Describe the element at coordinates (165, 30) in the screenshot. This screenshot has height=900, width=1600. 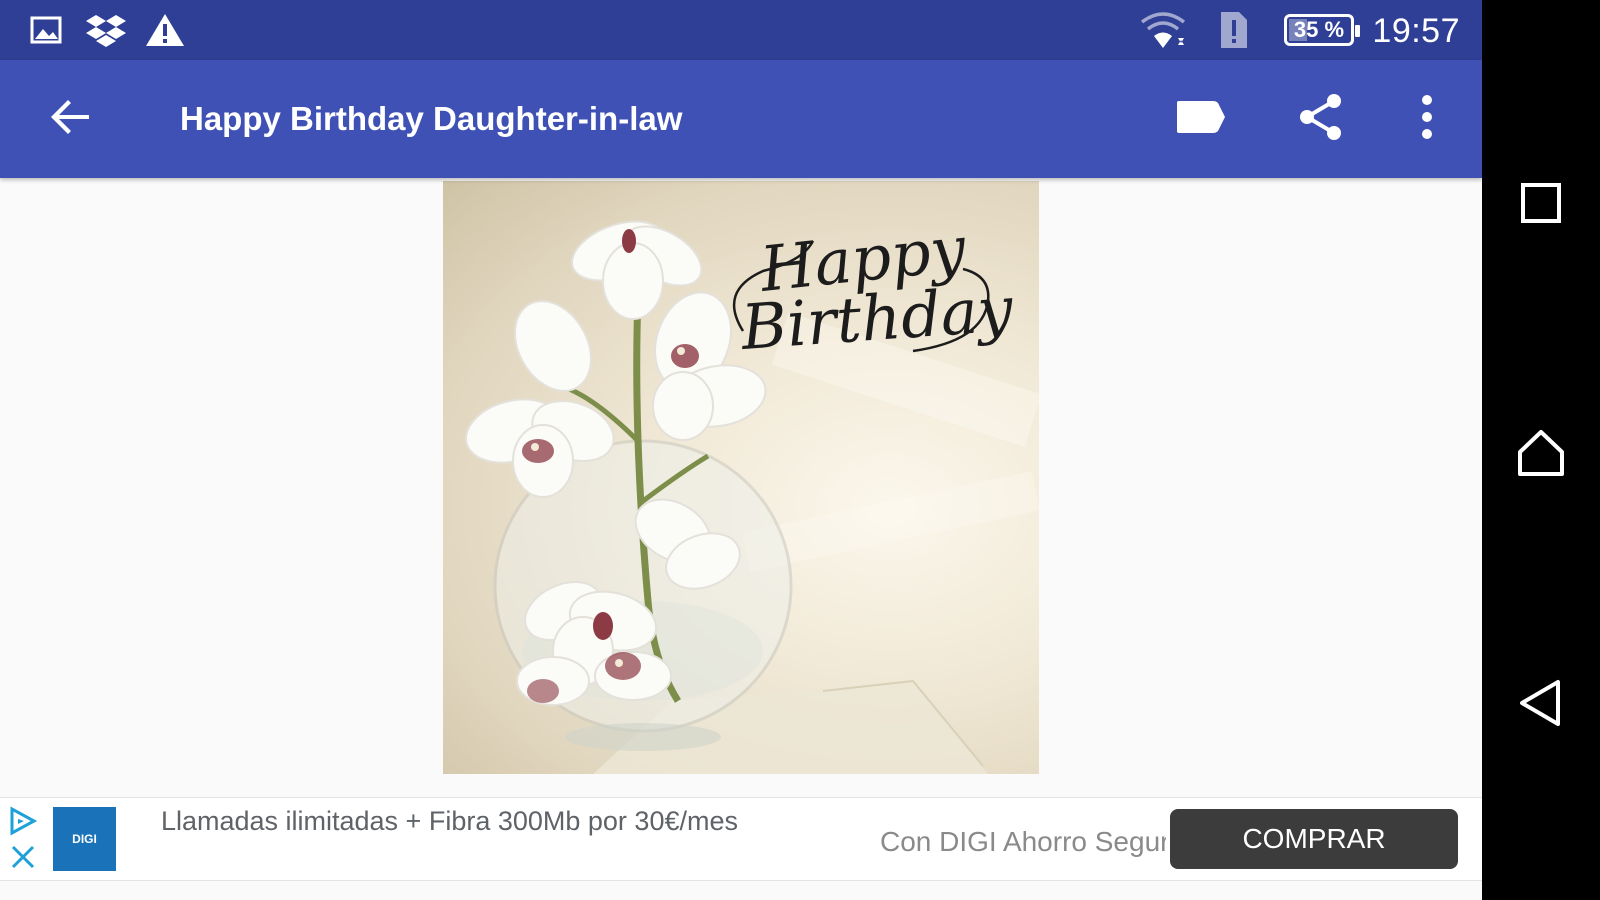
I see `warning-icon` at that location.